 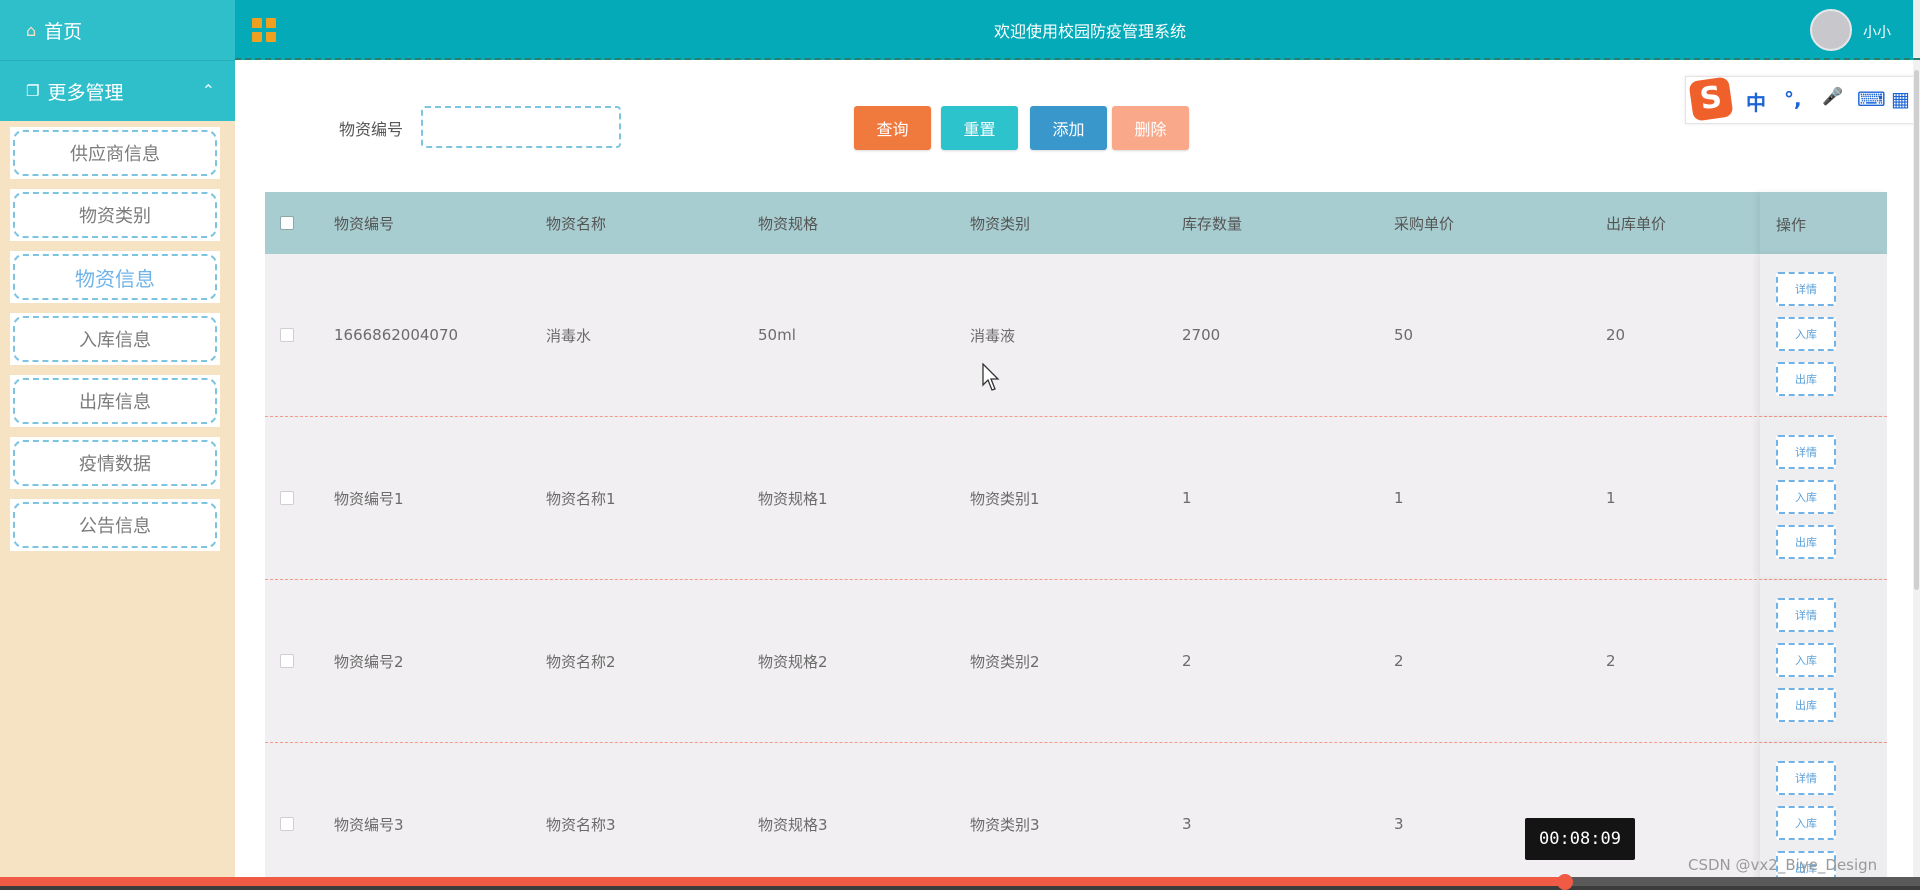 What do you see at coordinates (115, 463) in the screenshot?
I see `sidebar-item-6: 疫情数据` at bounding box center [115, 463].